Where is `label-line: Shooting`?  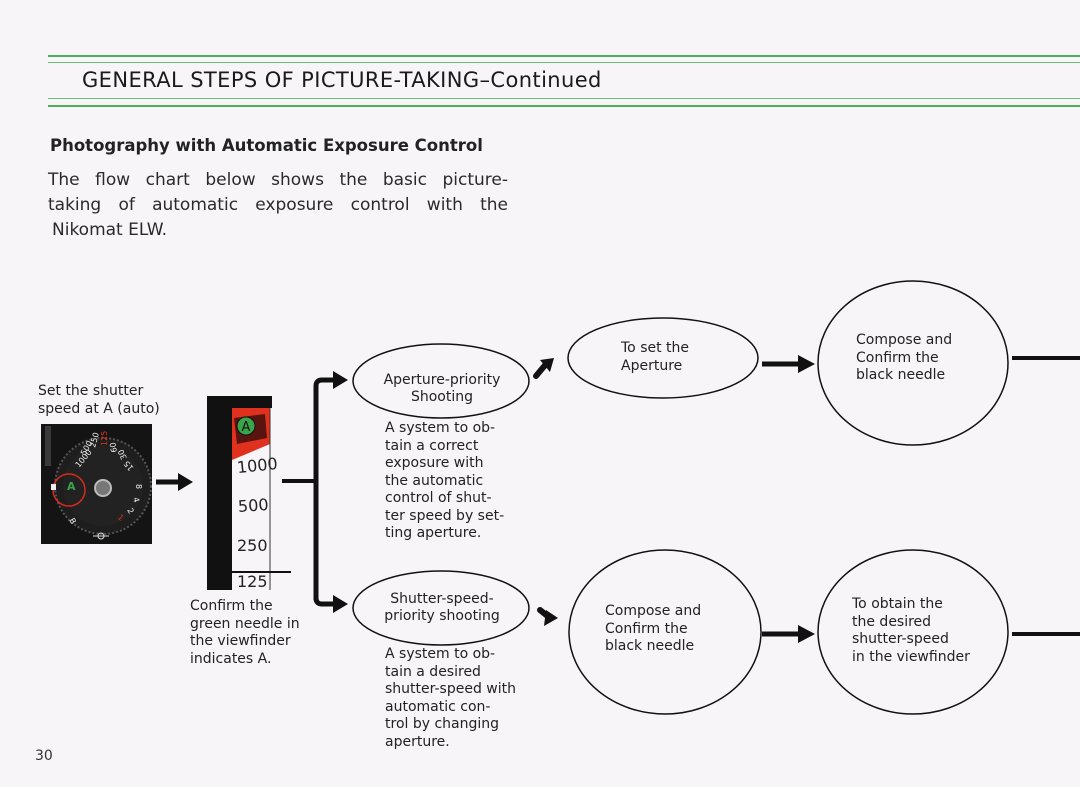 label-line: Shooting is located at coordinates (442, 397).